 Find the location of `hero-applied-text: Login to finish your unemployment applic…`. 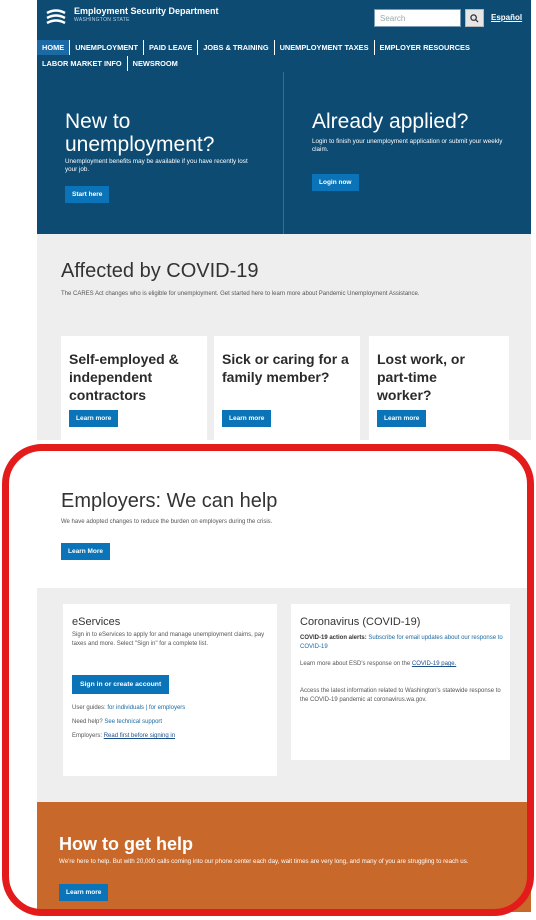

hero-applied-text: Login to finish your unemployment applic… is located at coordinates (407, 145).